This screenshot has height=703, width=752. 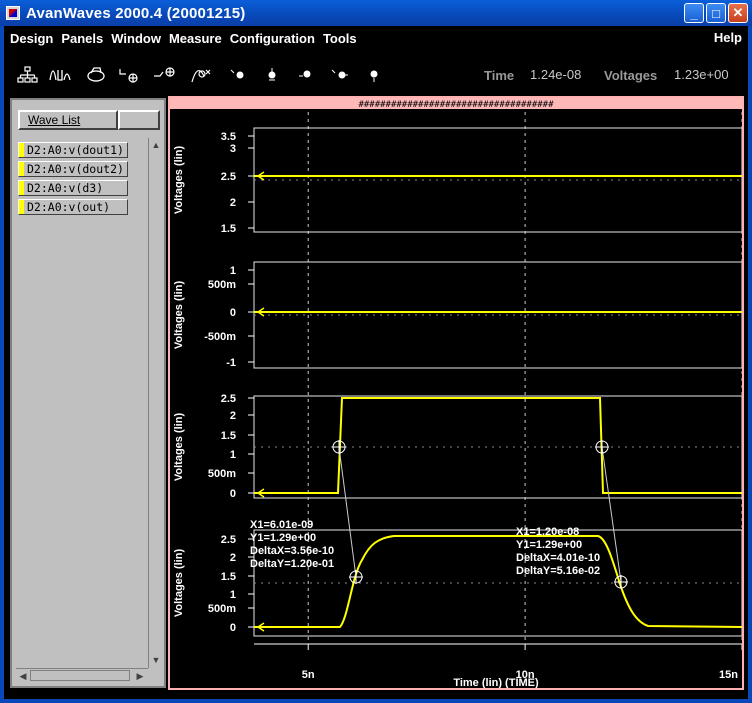 I want to click on marker-left-icon, so click(x=306, y=75).